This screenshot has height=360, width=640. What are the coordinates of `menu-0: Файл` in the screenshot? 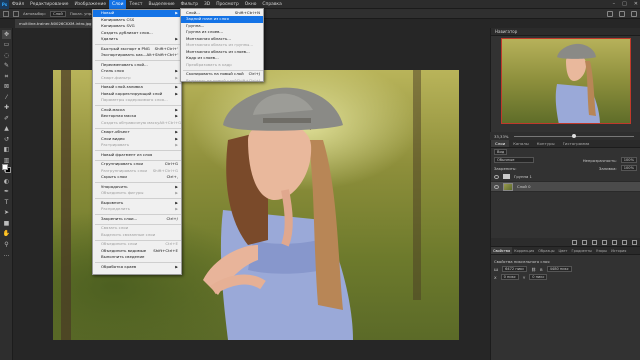 It's located at (18, 4).